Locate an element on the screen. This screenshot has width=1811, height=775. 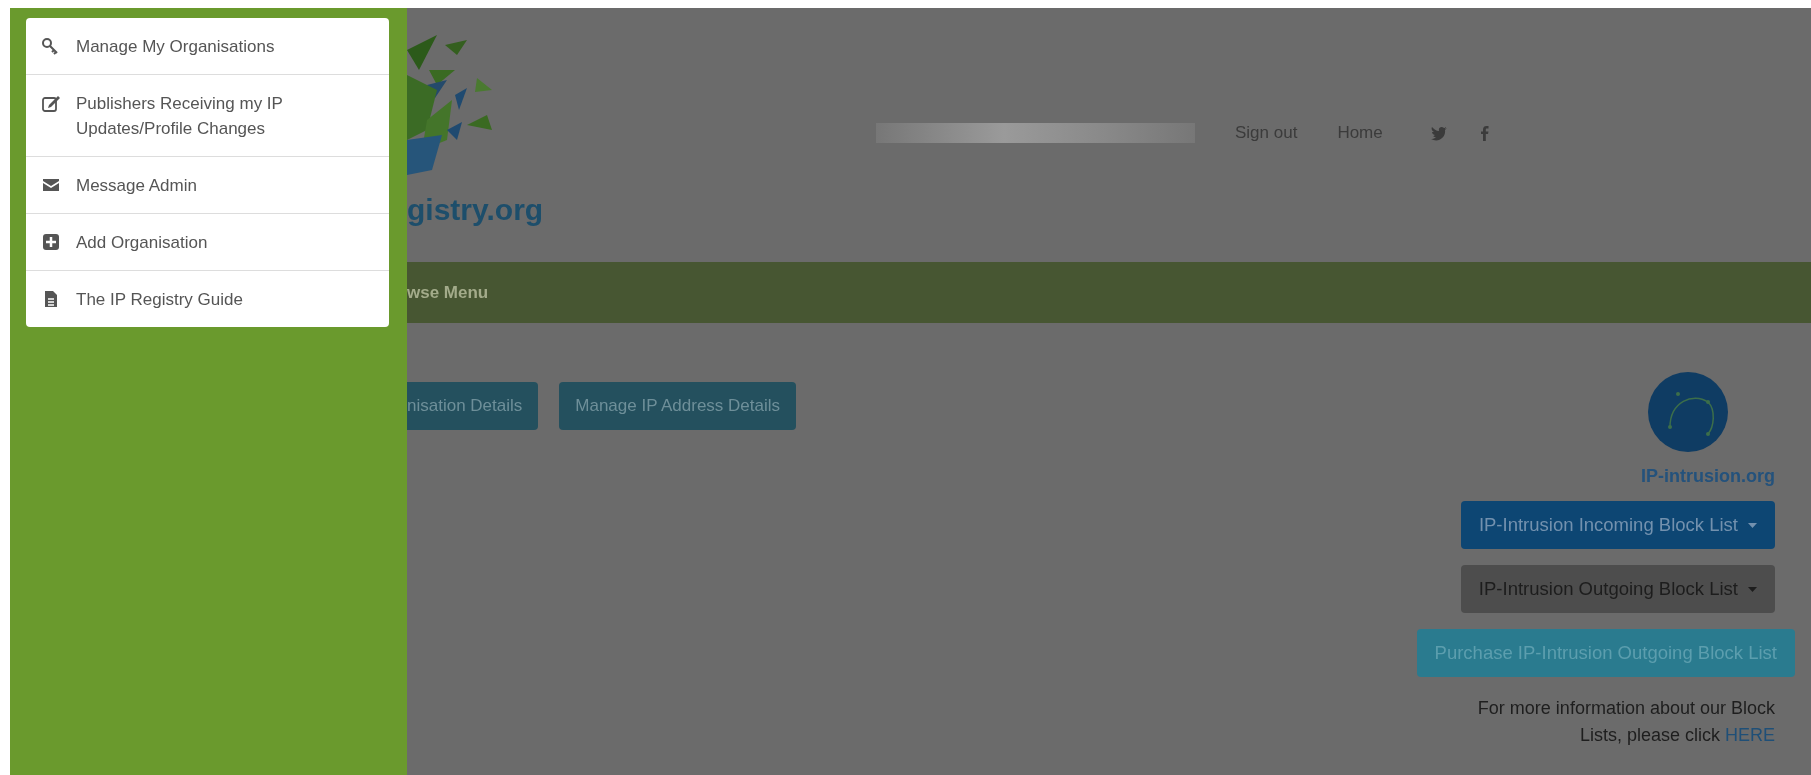
nav-bar-label: wse Menu is located at coordinates (448, 292).